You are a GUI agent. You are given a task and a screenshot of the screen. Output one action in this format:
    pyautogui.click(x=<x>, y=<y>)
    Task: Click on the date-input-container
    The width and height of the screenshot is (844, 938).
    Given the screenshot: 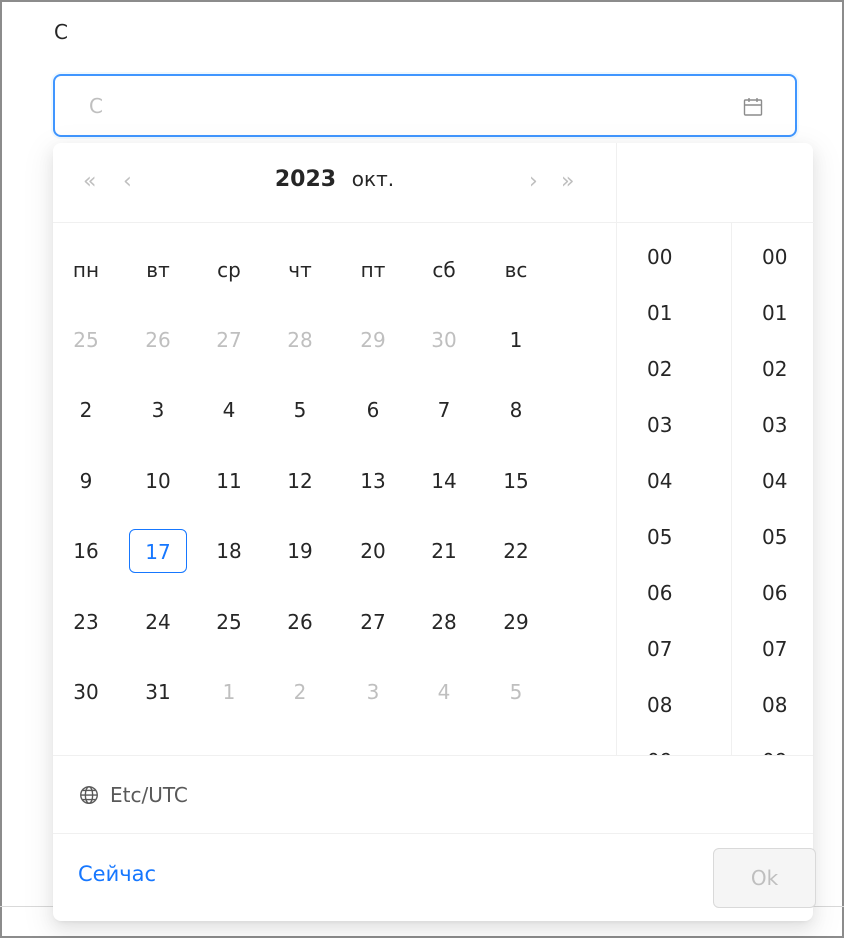 What is the action you would take?
    pyautogui.click(x=425, y=105)
    